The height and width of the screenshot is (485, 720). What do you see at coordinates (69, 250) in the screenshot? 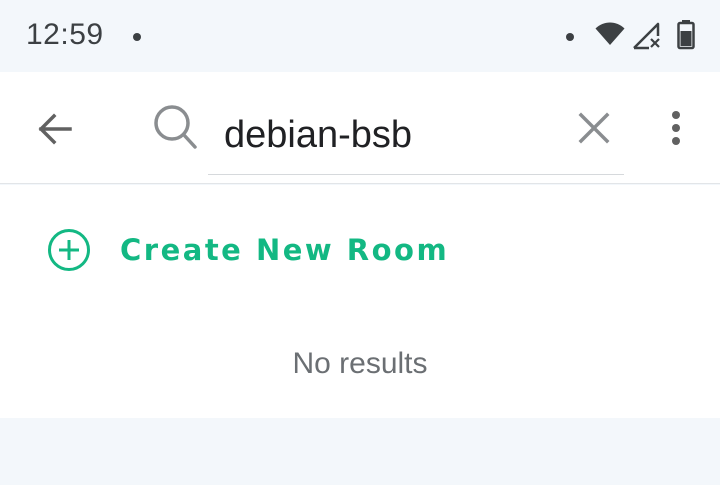
I see `add-circle-outline-icon` at bounding box center [69, 250].